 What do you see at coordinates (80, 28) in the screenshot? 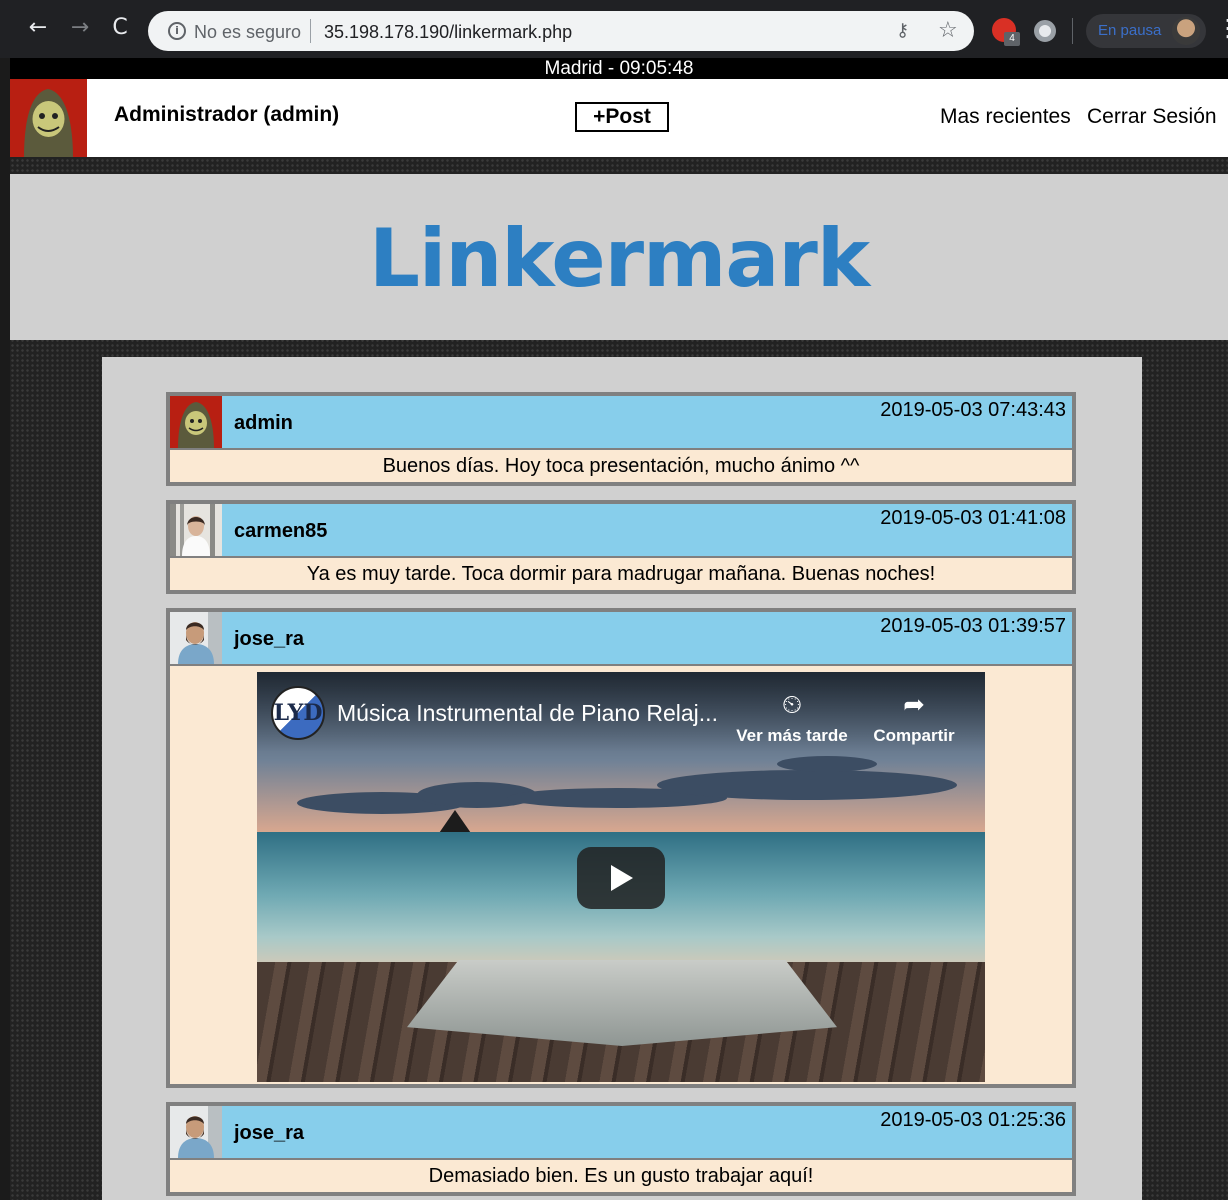
I see `forward-icon: →` at bounding box center [80, 28].